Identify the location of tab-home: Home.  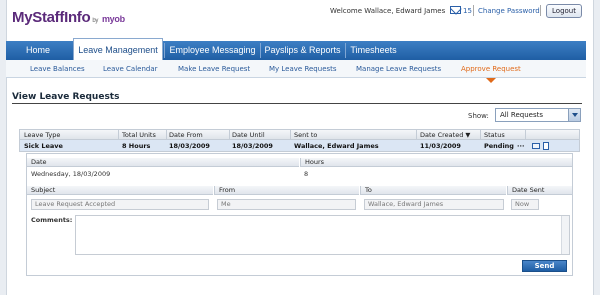
(38, 50).